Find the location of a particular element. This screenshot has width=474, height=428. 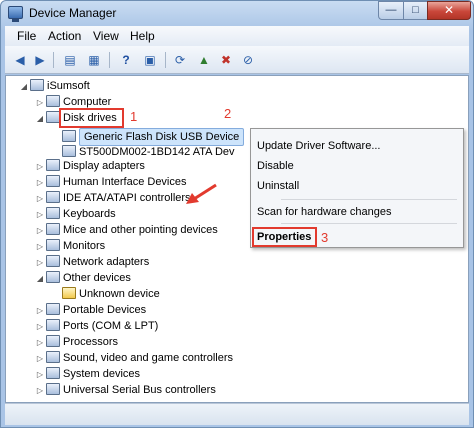

update-driver-icon: ▲ is located at coordinates (204, 60).